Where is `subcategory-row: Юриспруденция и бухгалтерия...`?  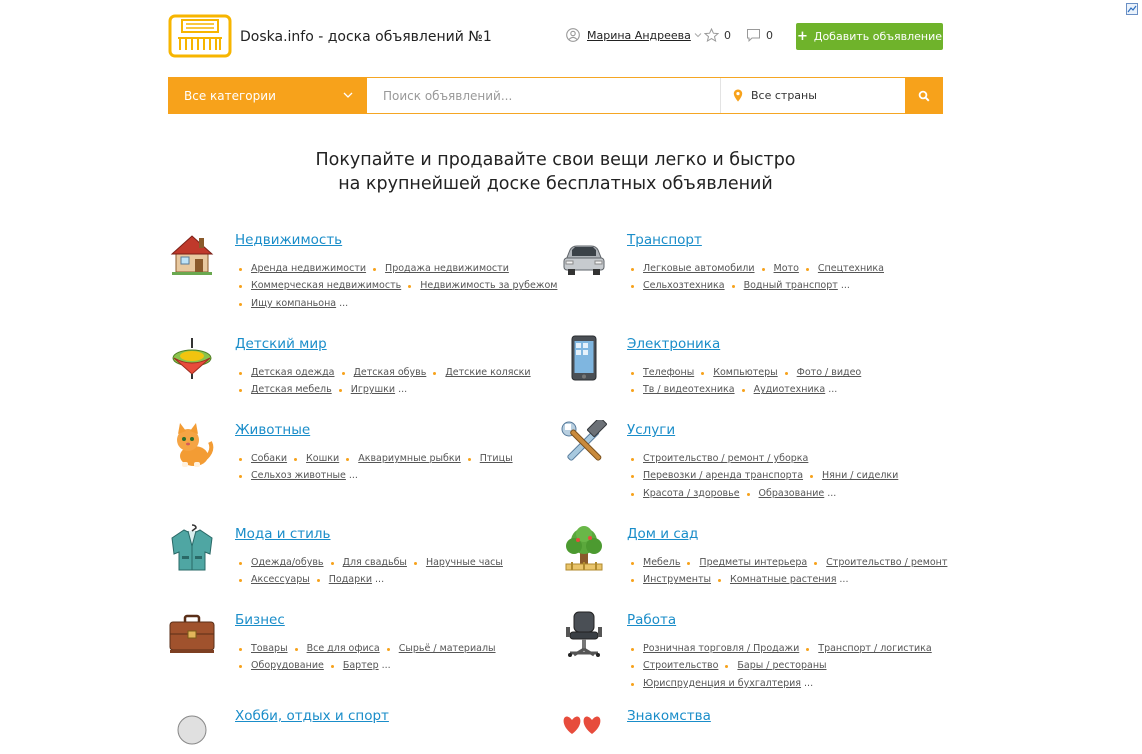
subcategory-row: Юриспруденция и бухгалтерия... is located at coordinates (795, 683).